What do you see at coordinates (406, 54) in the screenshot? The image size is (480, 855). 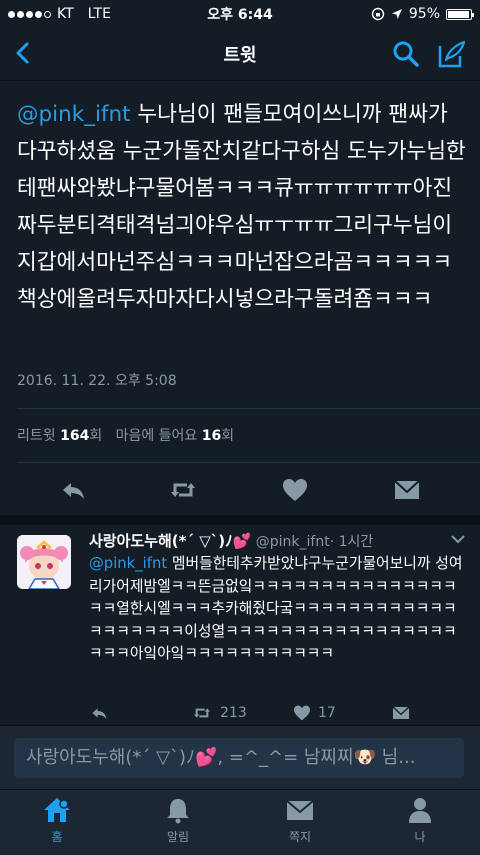 I see `search-icon` at bounding box center [406, 54].